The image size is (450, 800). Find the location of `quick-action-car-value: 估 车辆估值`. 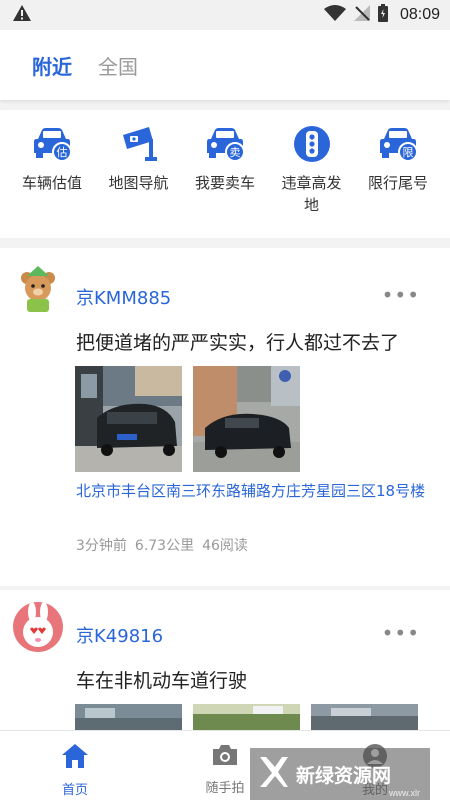

quick-action-car-value: 估 车辆估值 is located at coordinates (52, 181).